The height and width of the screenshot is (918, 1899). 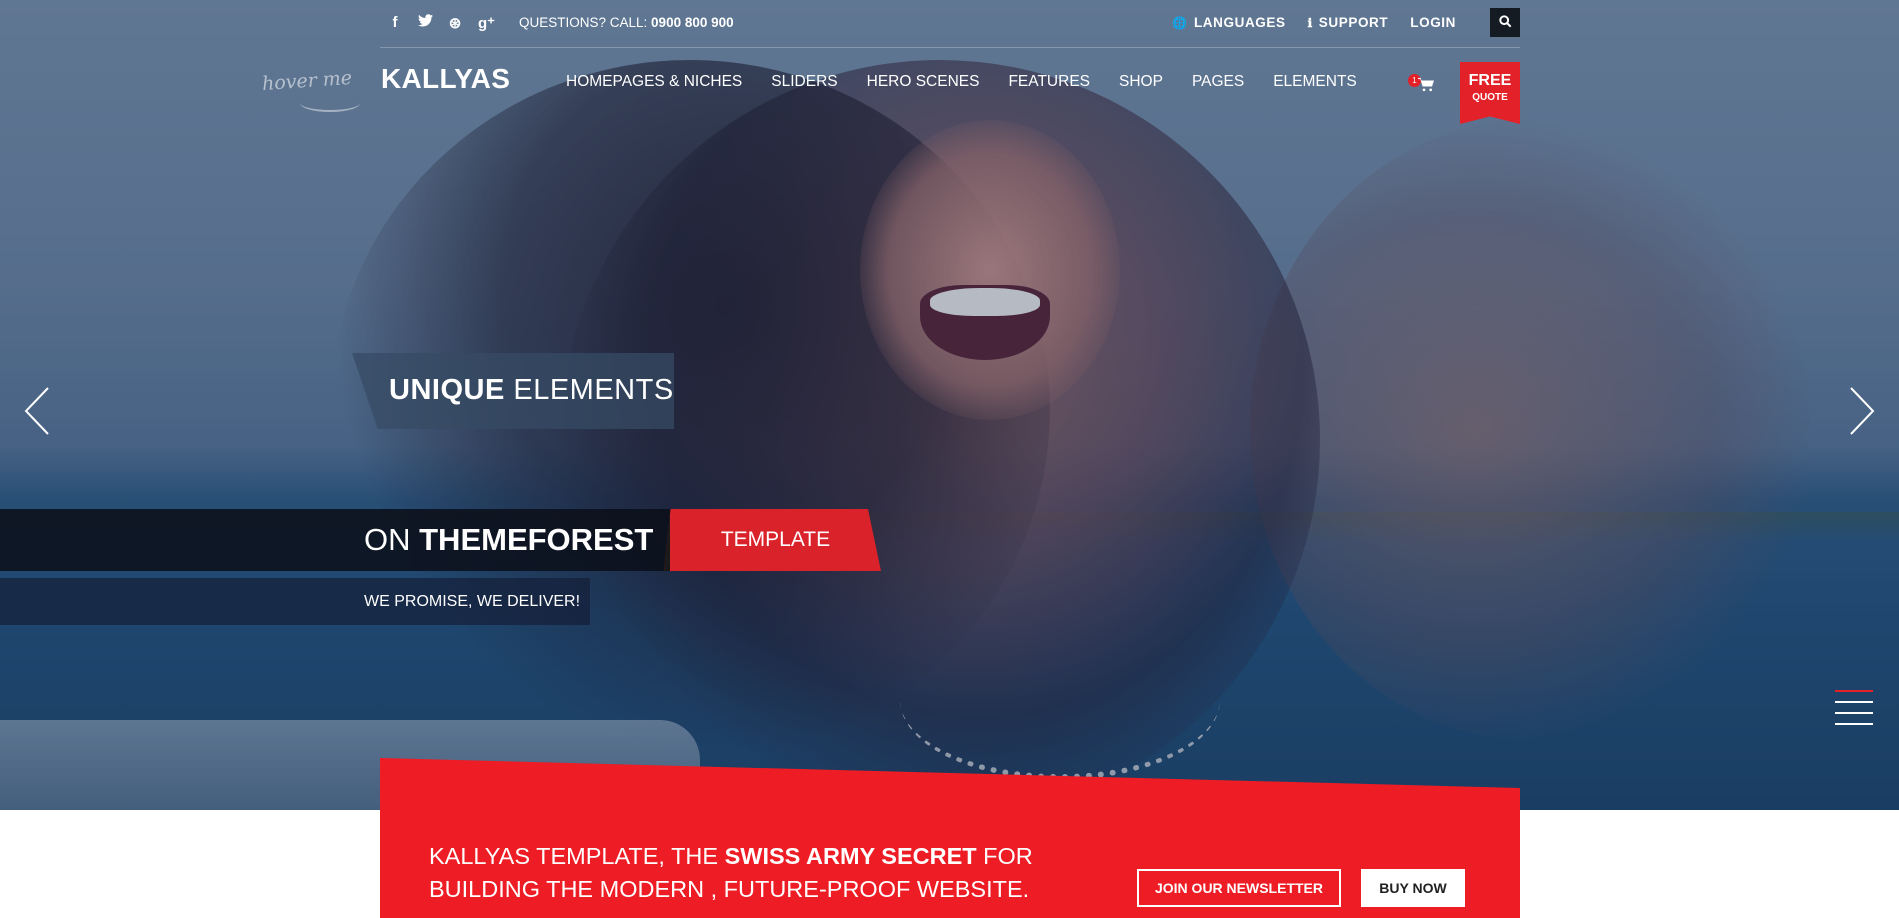 I want to click on caption-1-bold: UNIQUE, so click(x=447, y=390).